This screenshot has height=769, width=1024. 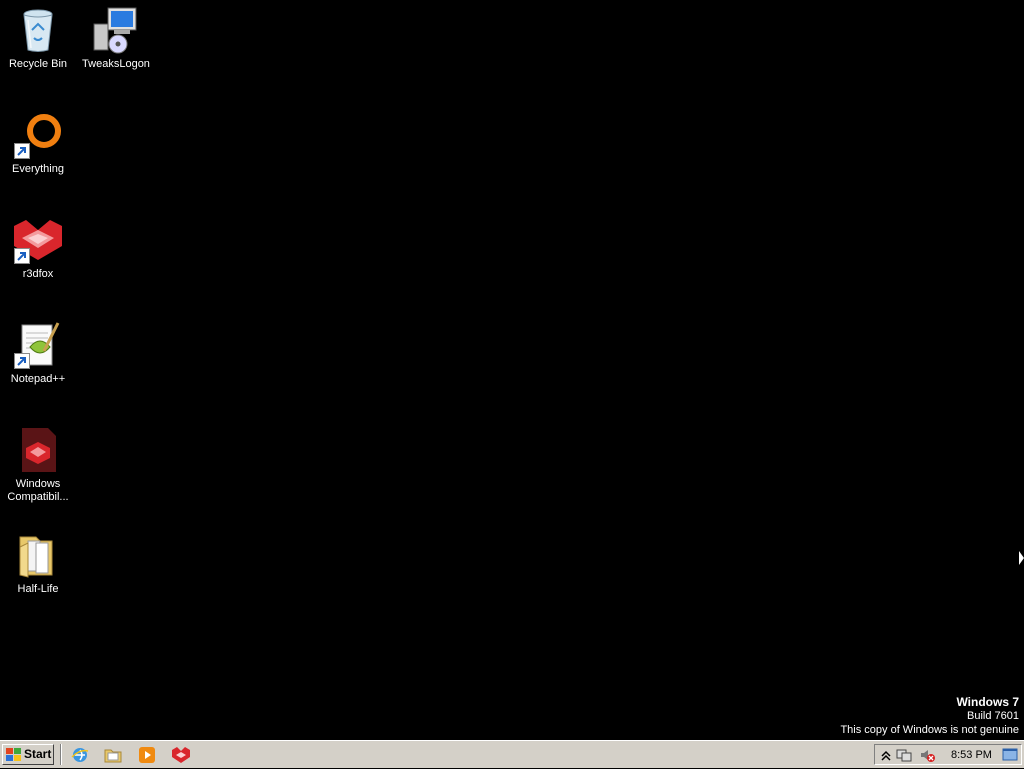 I want to click on start-button: Start, so click(x=28, y=754).